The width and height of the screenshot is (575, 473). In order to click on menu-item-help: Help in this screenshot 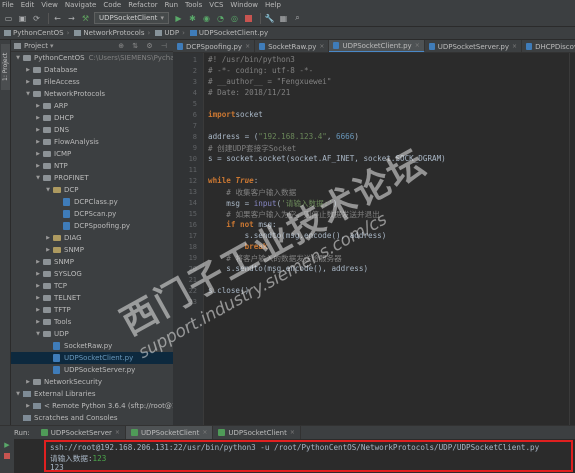, I will do `click(273, 5)`.